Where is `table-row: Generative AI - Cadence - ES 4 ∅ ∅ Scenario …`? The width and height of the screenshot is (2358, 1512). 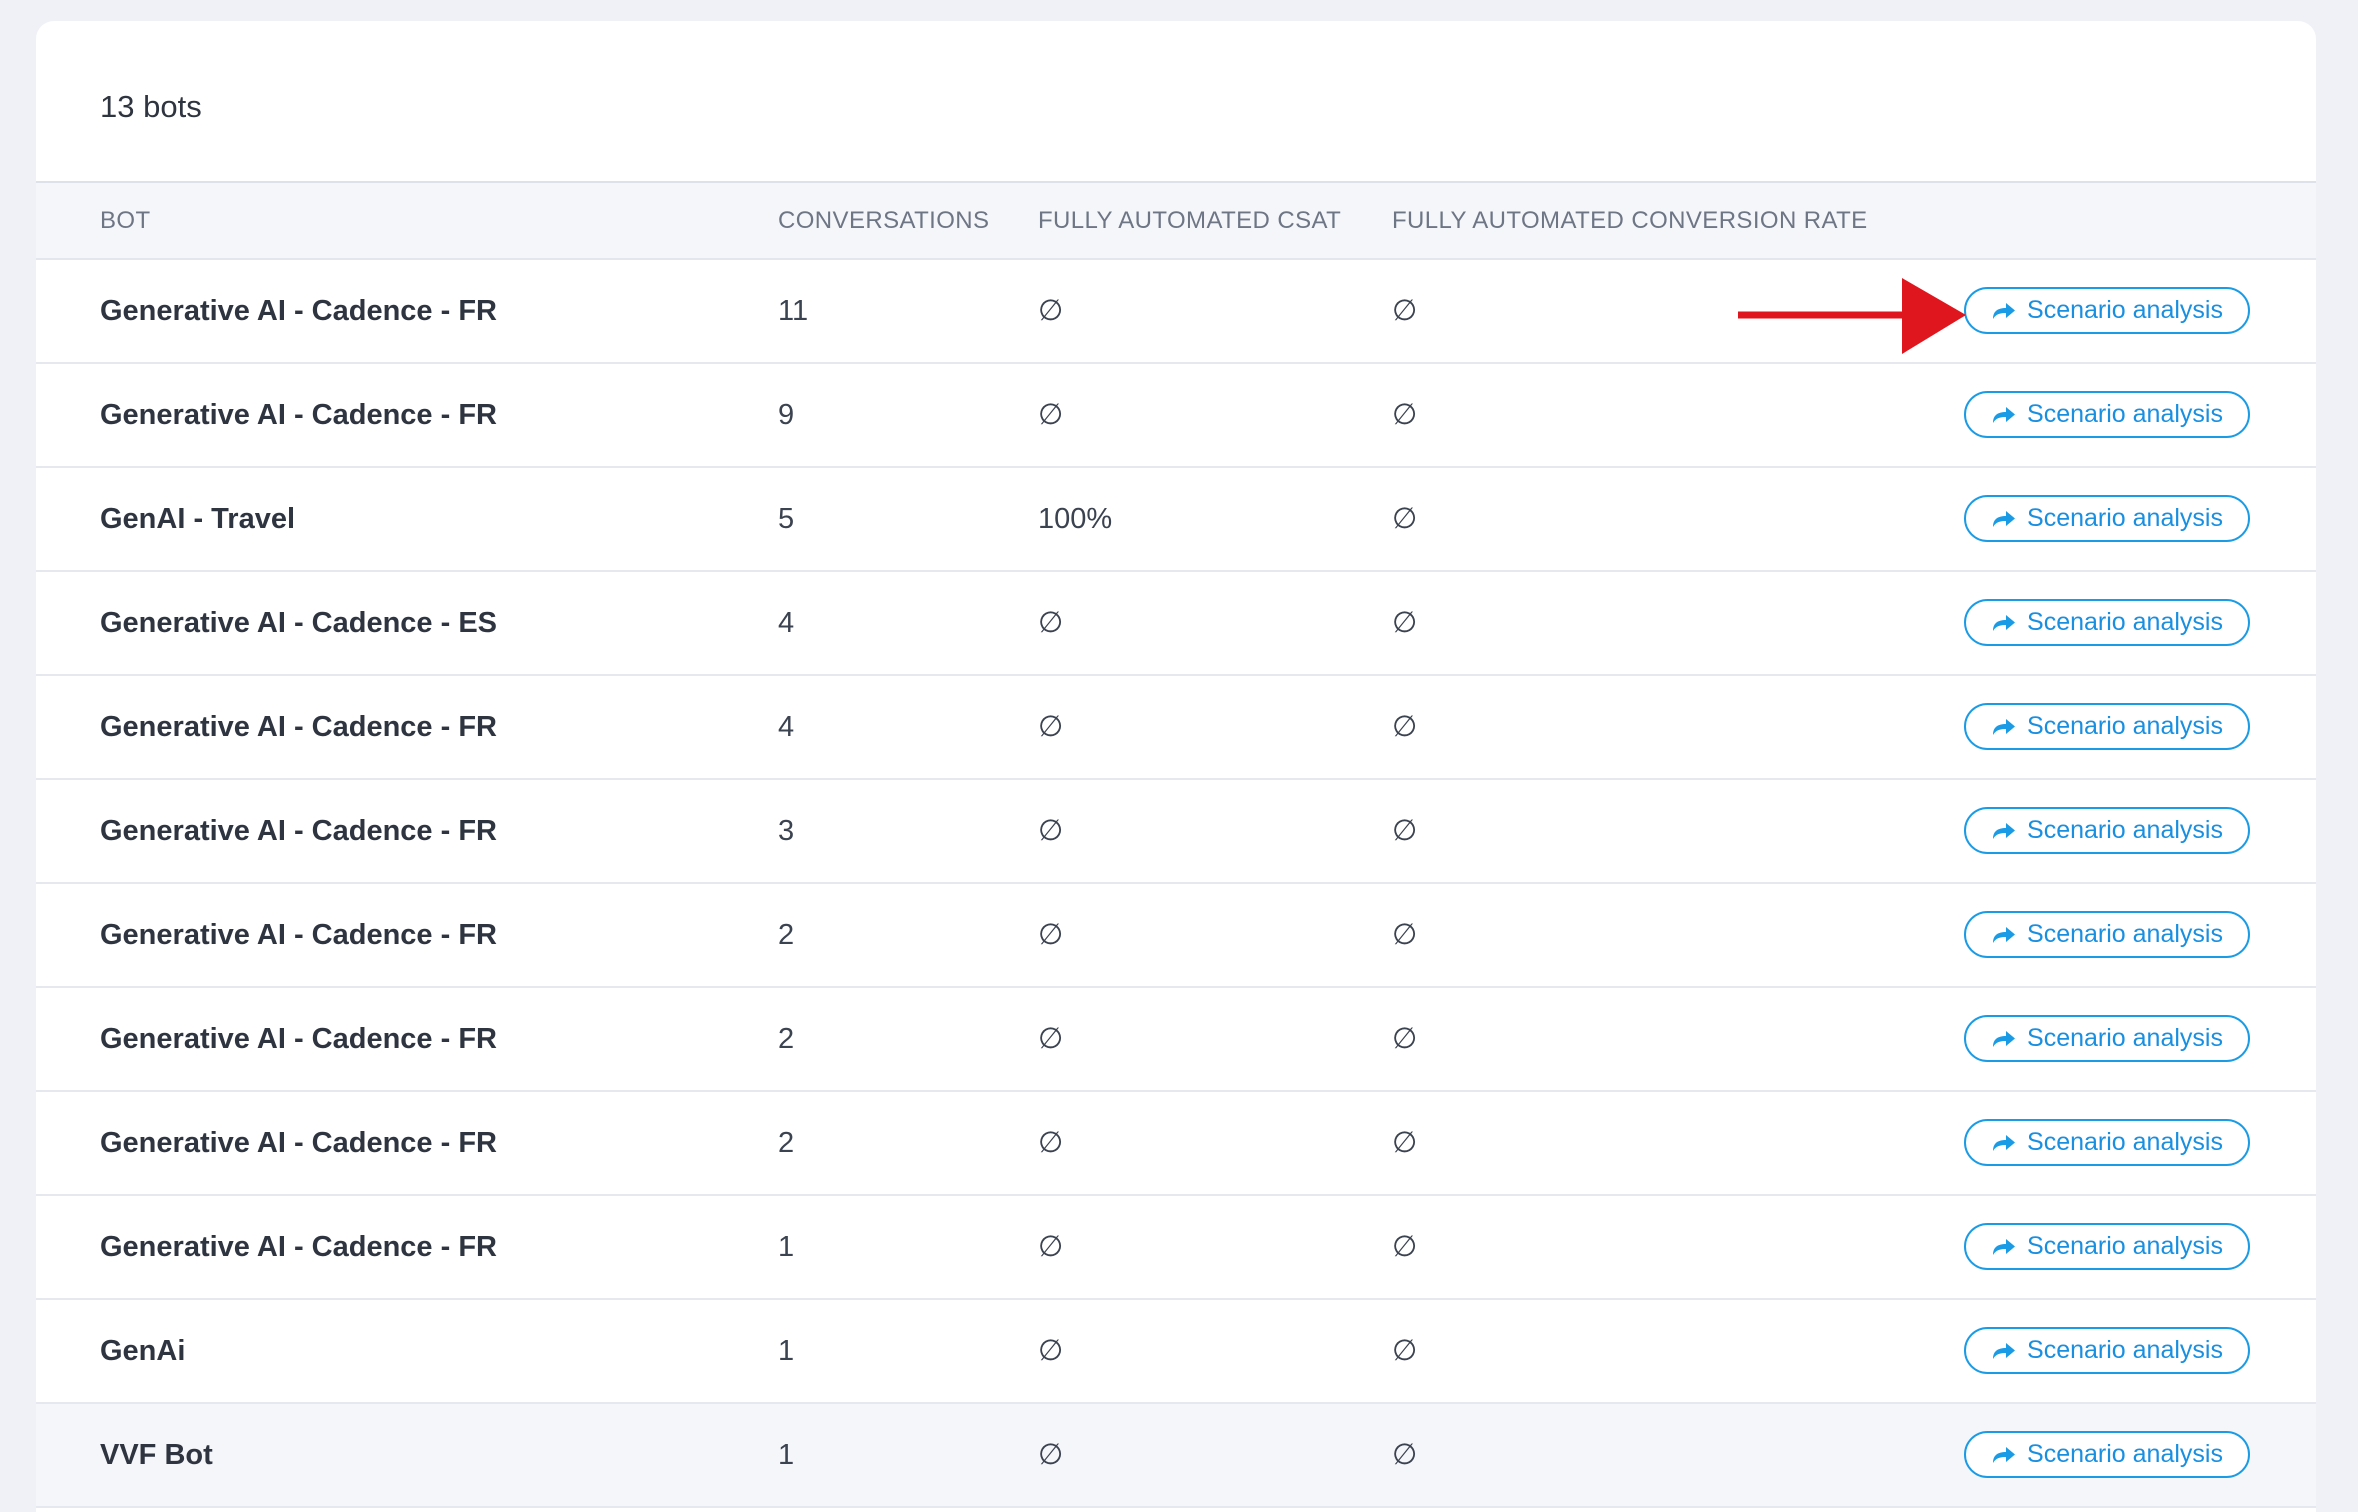
table-row: Generative AI - Cadence - ES 4 ∅ ∅ Scenario … is located at coordinates (1176, 624).